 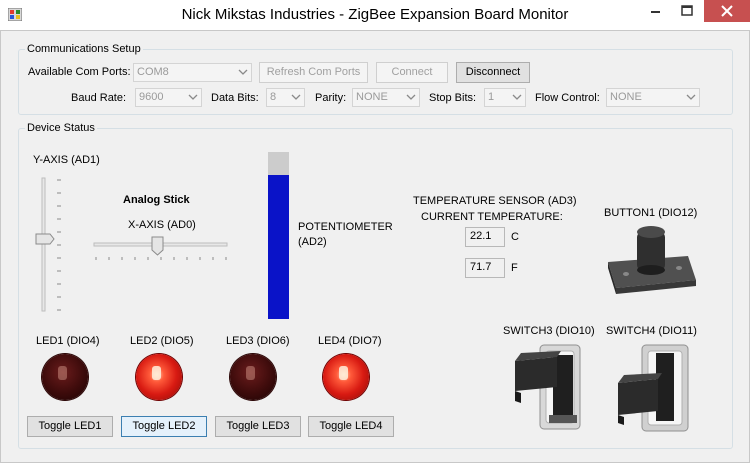 What do you see at coordinates (651, 331) in the screenshot?
I see `switch4-label: SWITCH4 (DIO11)` at bounding box center [651, 331].